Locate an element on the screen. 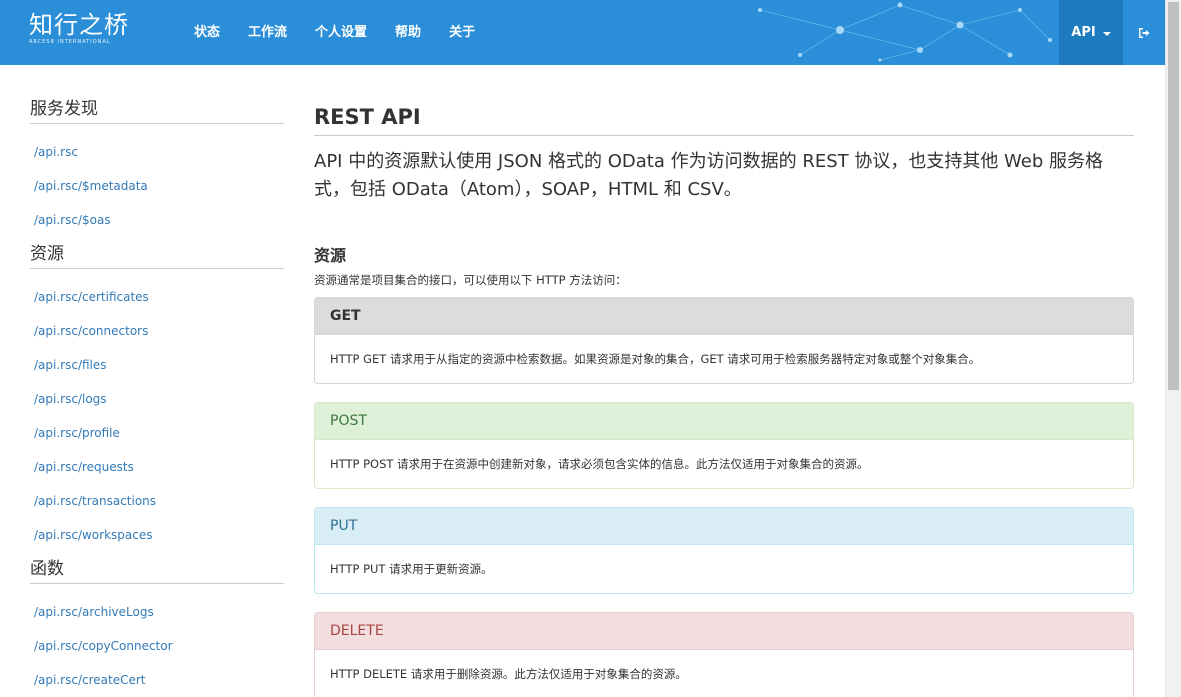 This screenshot has width=1181, height=697. main-nav: 状态 工作流 个人设置 帮助 关于 is located at coordinates (334, 32).